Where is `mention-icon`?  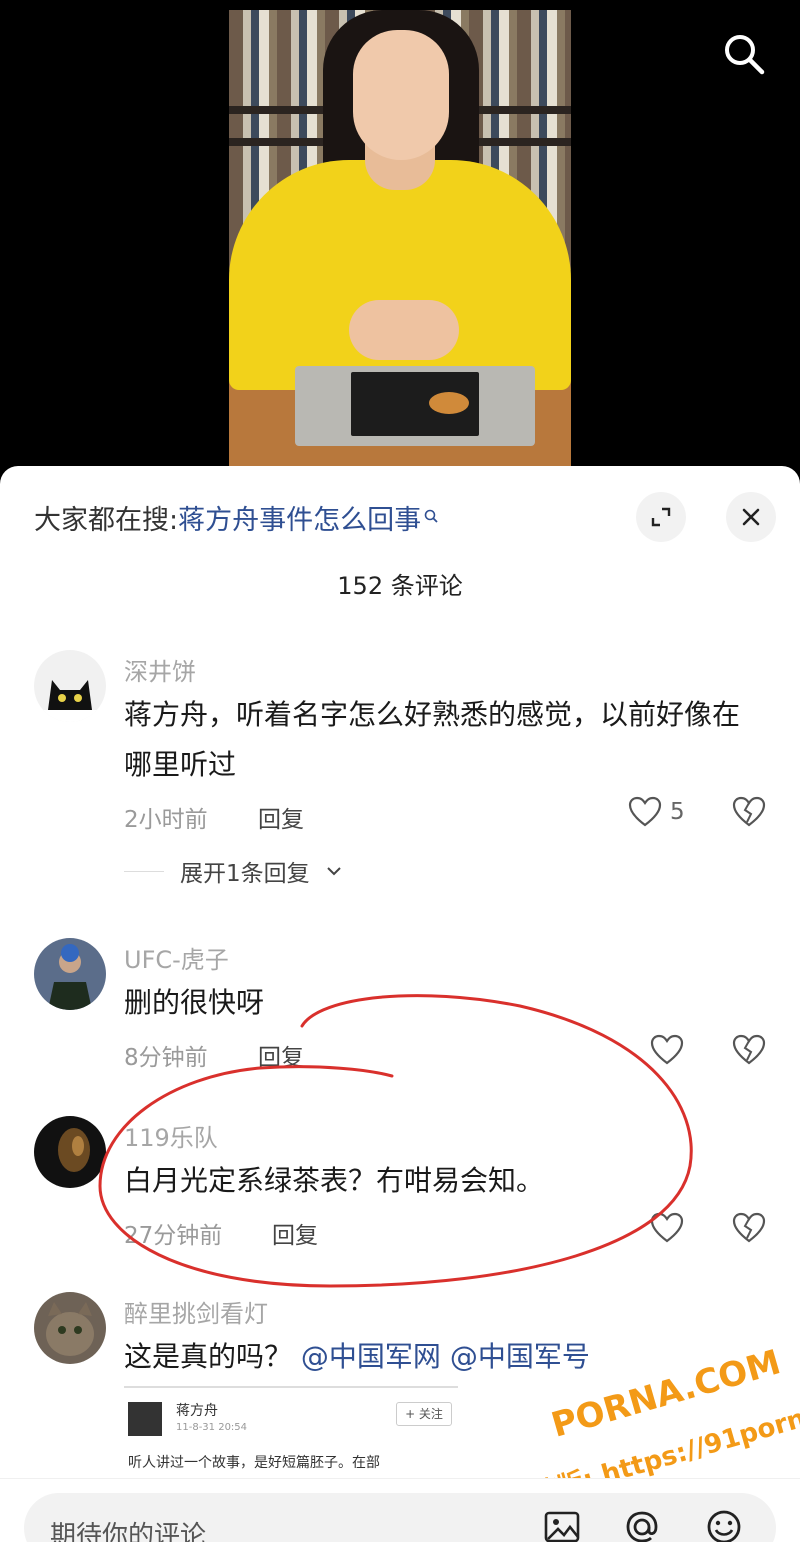 mention-icon is located at coordinates (642, 1524).